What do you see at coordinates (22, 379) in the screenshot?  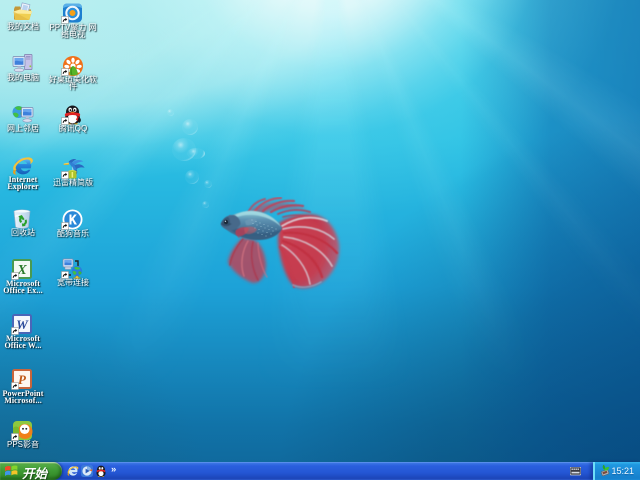 I see `svg-text: P` at bounding box center [22, 379].